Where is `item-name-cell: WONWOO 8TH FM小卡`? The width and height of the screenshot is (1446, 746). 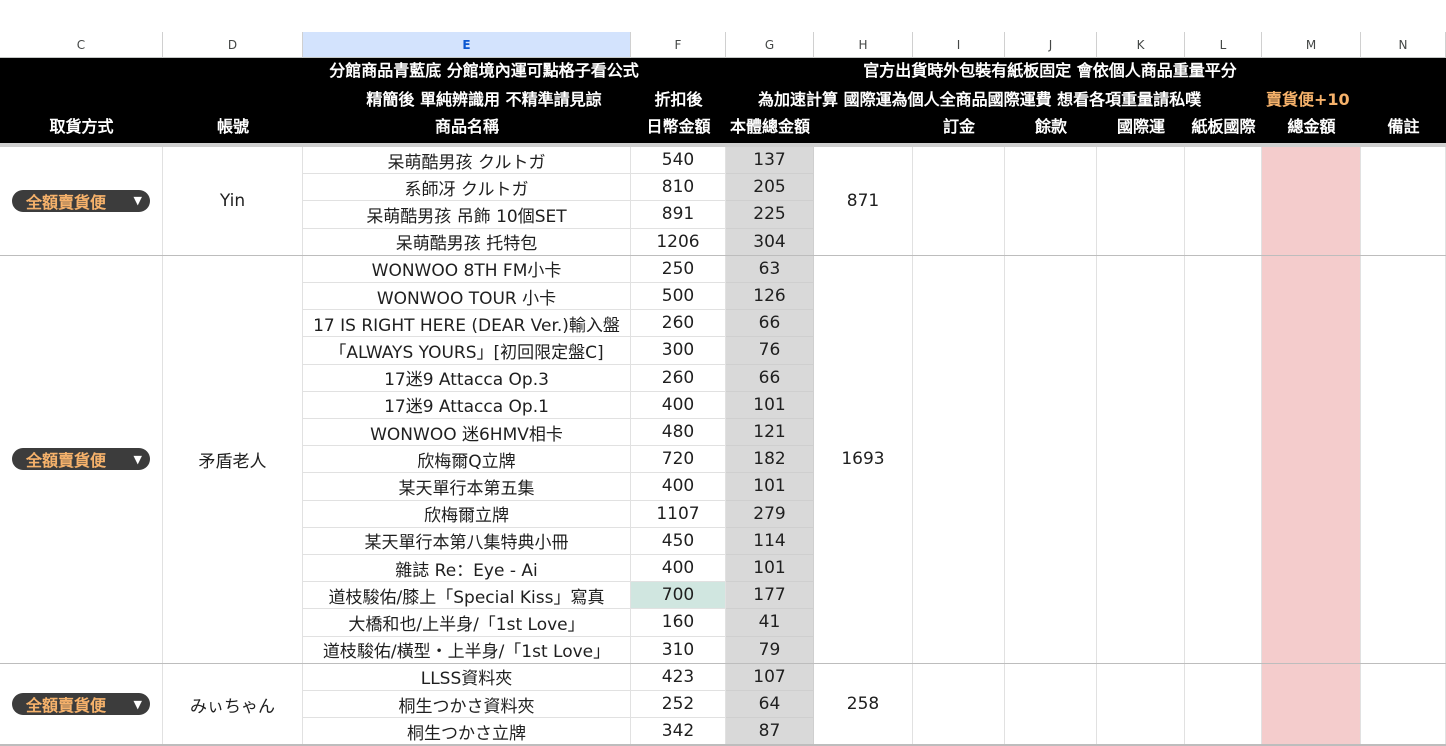
item-name-cell: WONWOO 8TH FM小卡 is located at coordinates (467, 269).